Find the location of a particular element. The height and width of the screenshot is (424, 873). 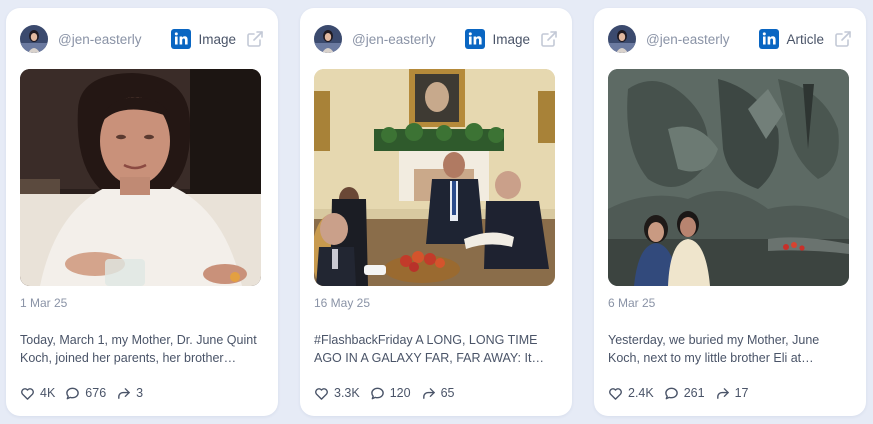

post-header: @jen-easterly Article is located at coordinates (730, 39).